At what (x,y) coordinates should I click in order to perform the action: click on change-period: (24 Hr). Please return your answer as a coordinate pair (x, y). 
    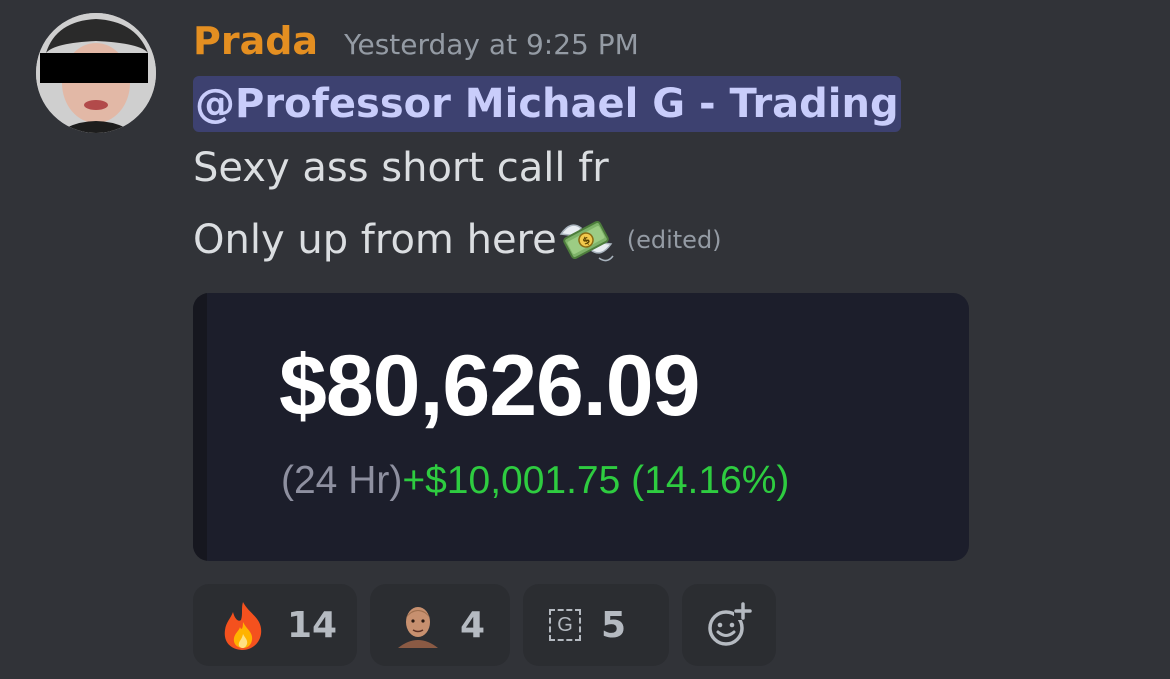
    Looking at the image, I should click on (342, 480).